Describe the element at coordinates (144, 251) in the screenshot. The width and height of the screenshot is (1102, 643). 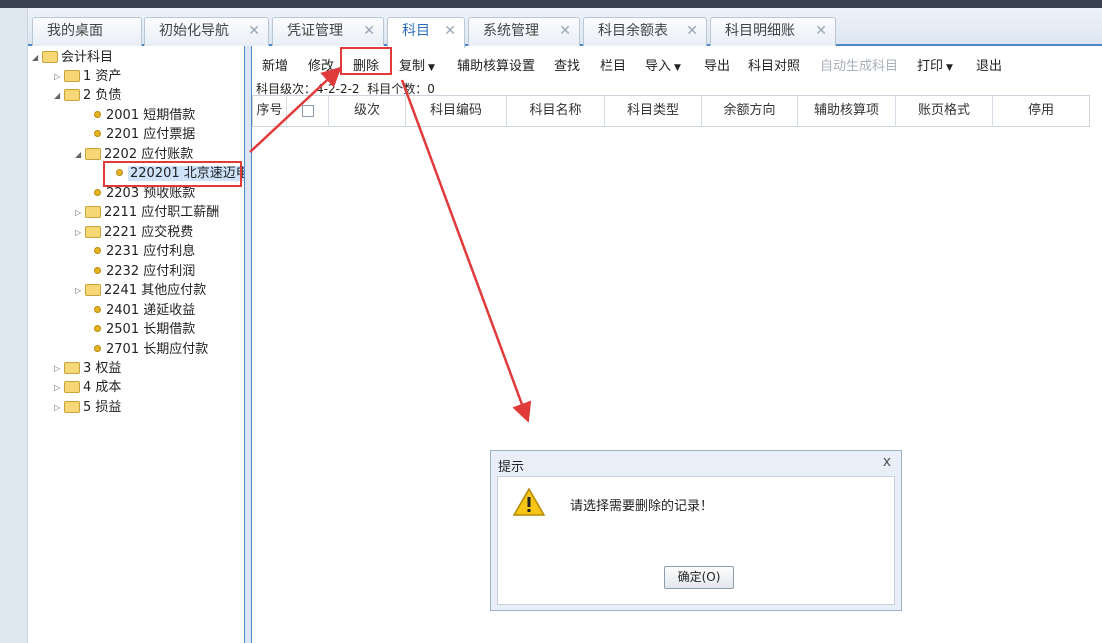
I see `tree-leaf: 2231 应付利息` at that location.